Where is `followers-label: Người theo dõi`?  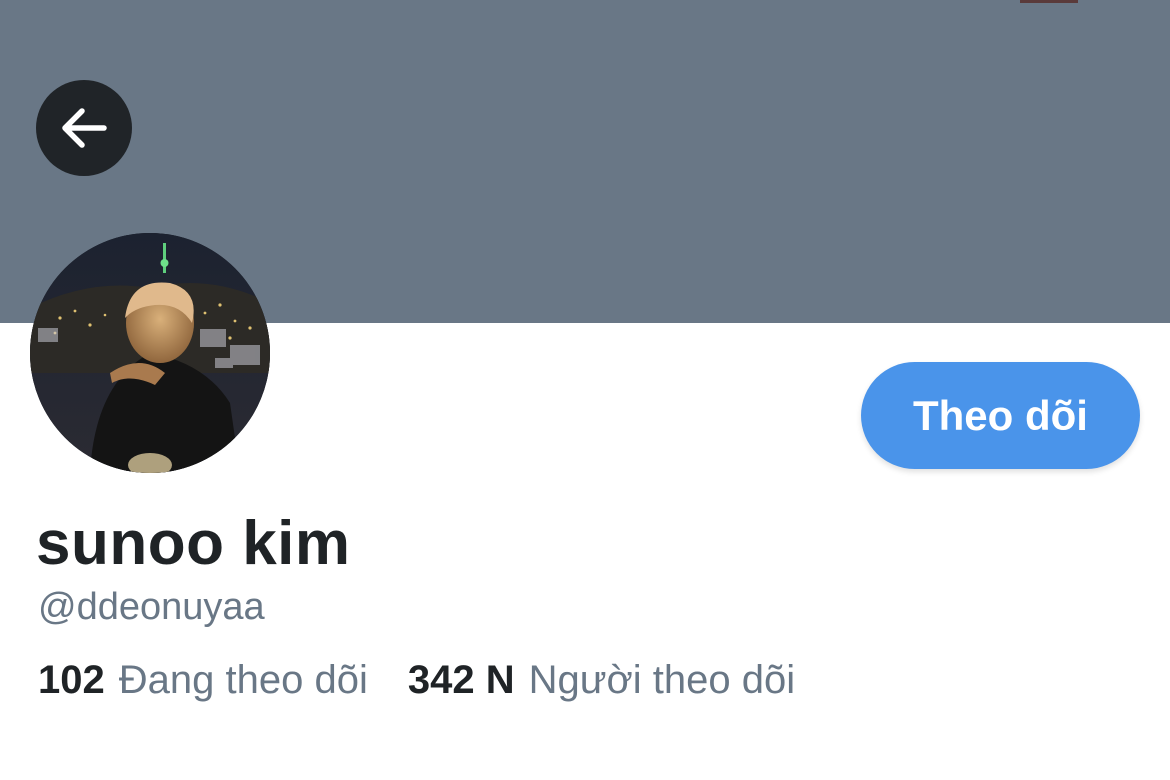 followers-label: Người theo dõi is located at coordinates (662, 680).